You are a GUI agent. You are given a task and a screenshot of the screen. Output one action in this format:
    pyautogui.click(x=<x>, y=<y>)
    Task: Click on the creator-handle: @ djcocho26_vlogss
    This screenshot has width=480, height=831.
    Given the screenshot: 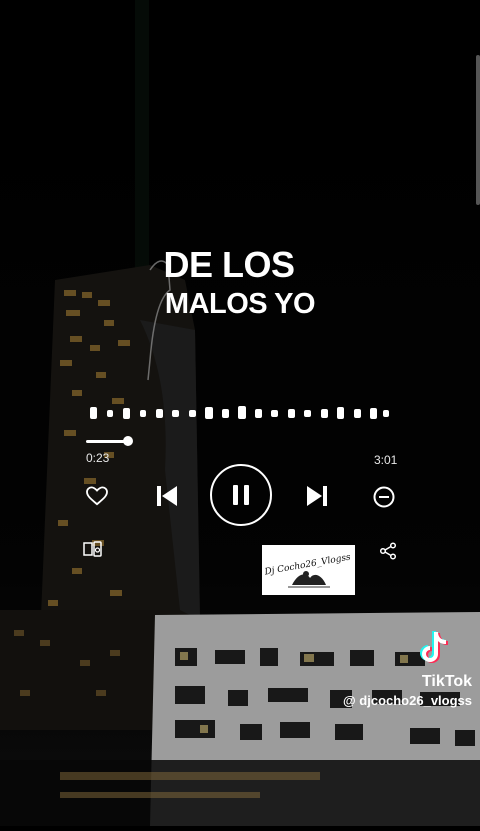 What is the action you would take?
    pyautogui.click(x=407, y=700)
    